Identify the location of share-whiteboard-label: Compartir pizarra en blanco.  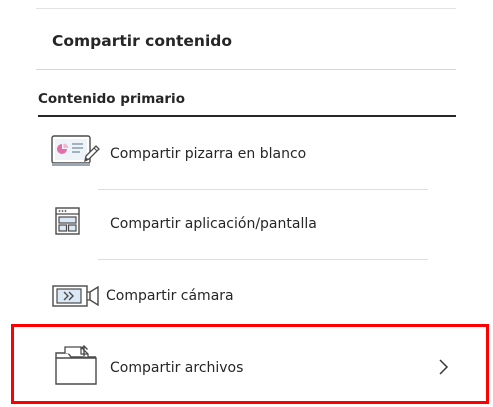
(208, 154).